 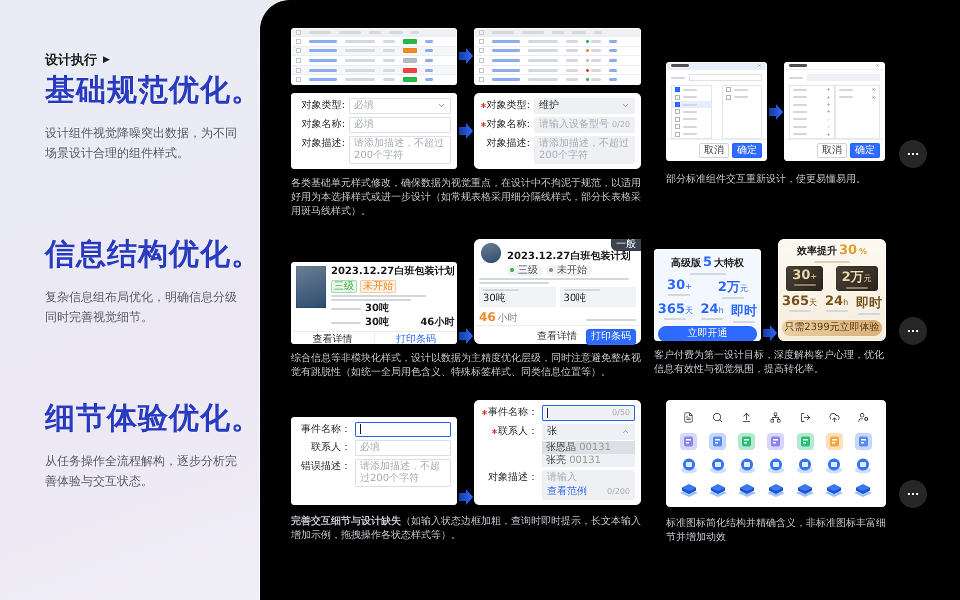 What do you see at coordinates (331, 447) in the screenshot?
I see `field-label: 联系人：` at bounding box center [331, 447].